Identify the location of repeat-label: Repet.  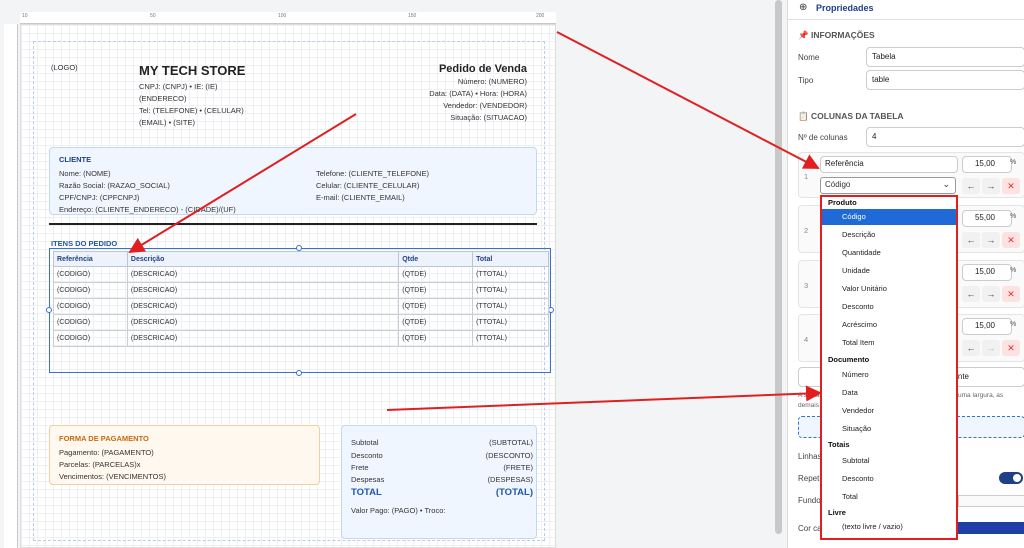
(809, 478).